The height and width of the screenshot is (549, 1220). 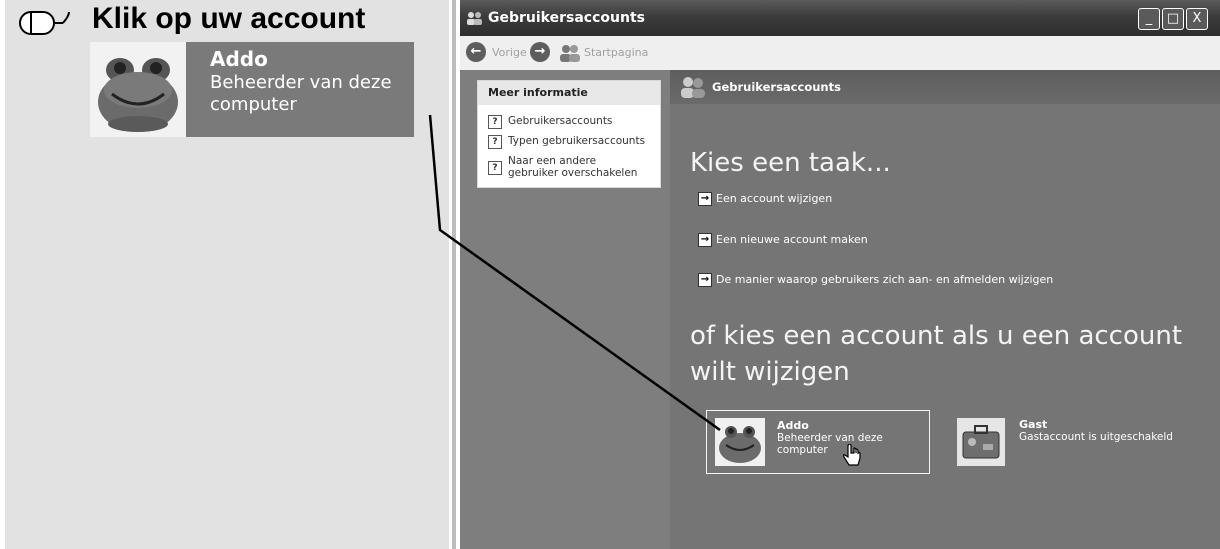 I want to click on back-button: Vorige, so click(x=509, y=52).